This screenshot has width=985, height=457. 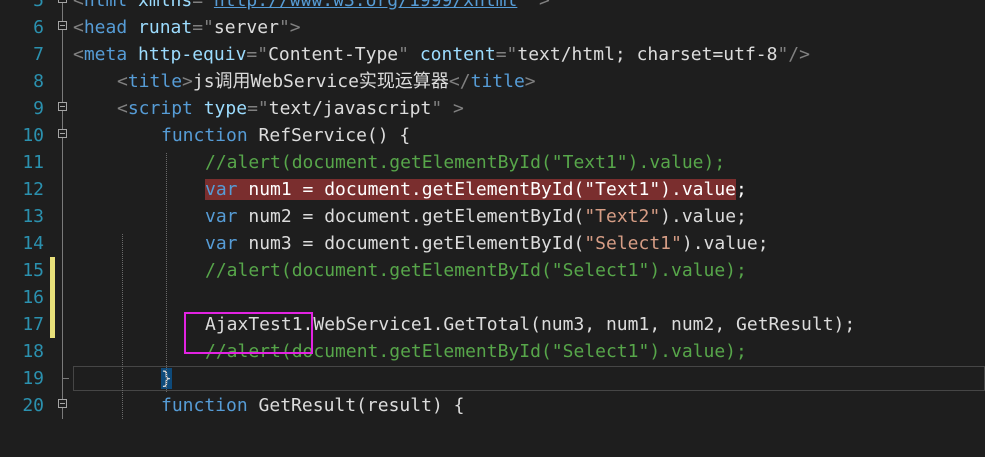 I want to click on code-token: text/html; charset=utf-8, so click(x=647, y=54).